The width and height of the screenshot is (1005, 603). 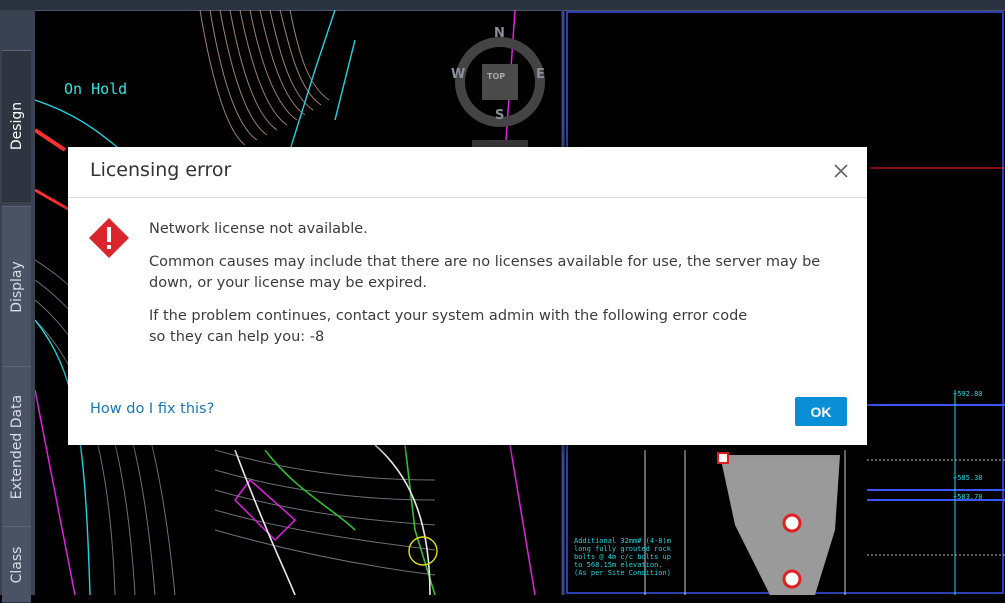 I want to click on dialog-title: Licensing error, so click(x=161, y=170).